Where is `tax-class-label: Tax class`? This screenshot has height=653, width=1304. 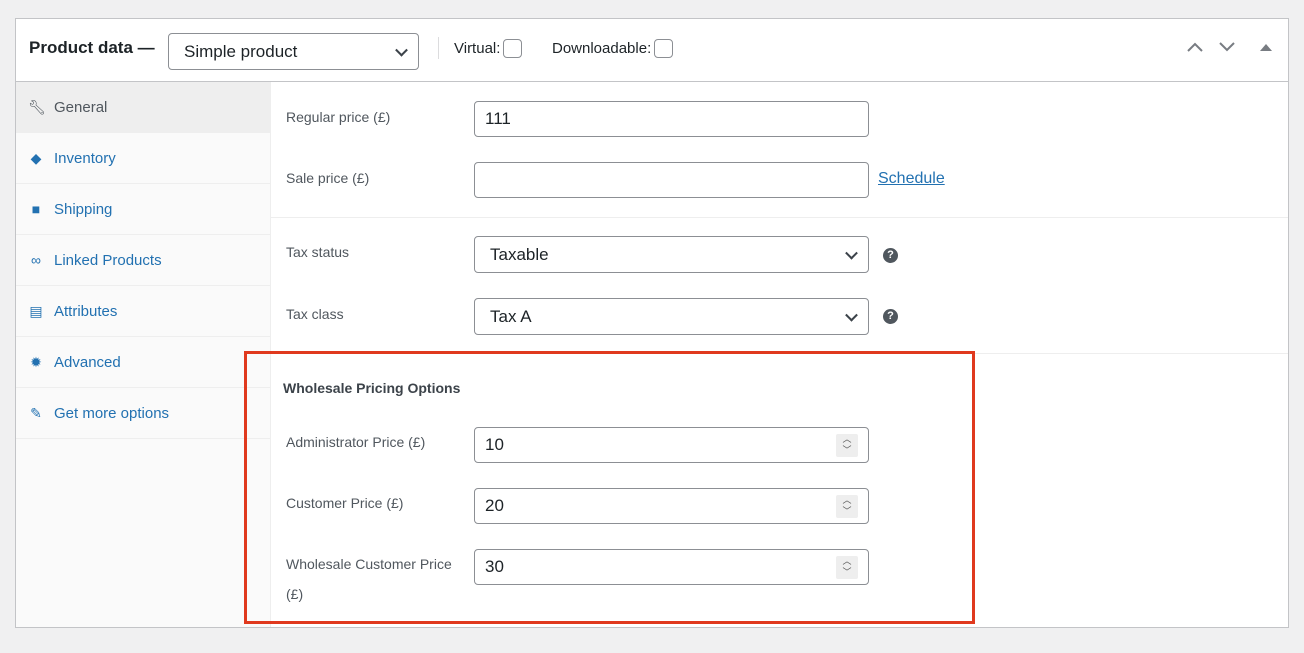
tax-class-label: Tax class is located at coordinates (315, 314).